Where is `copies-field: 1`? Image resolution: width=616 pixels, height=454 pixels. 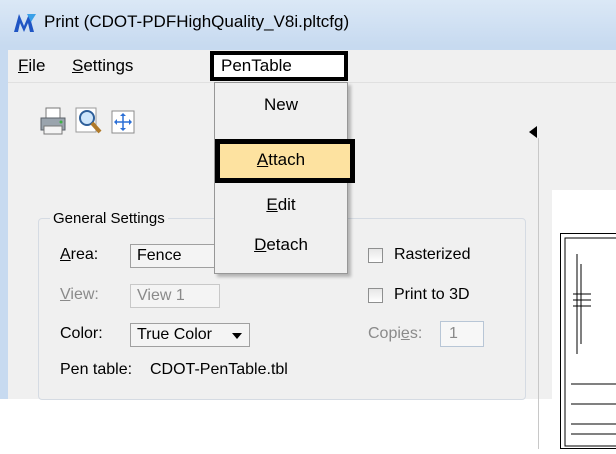
copies-field: 1 is located at coordinates (462, 334).